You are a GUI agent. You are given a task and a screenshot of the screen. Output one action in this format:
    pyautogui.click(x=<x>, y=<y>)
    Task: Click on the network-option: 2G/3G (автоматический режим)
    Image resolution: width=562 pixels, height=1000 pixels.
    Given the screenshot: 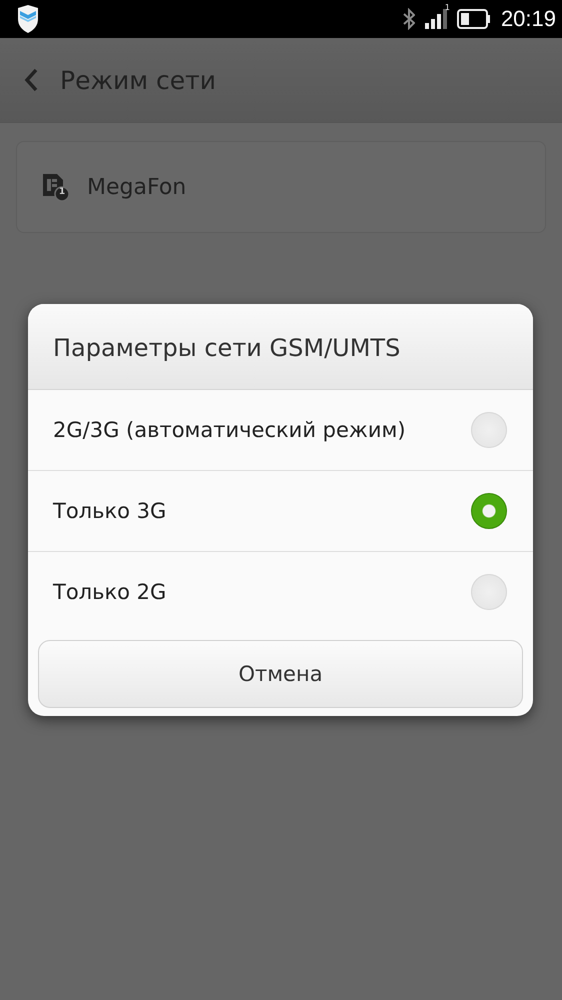 What is the action you would take?
    pyautogui.click(x=280, y=430)
    